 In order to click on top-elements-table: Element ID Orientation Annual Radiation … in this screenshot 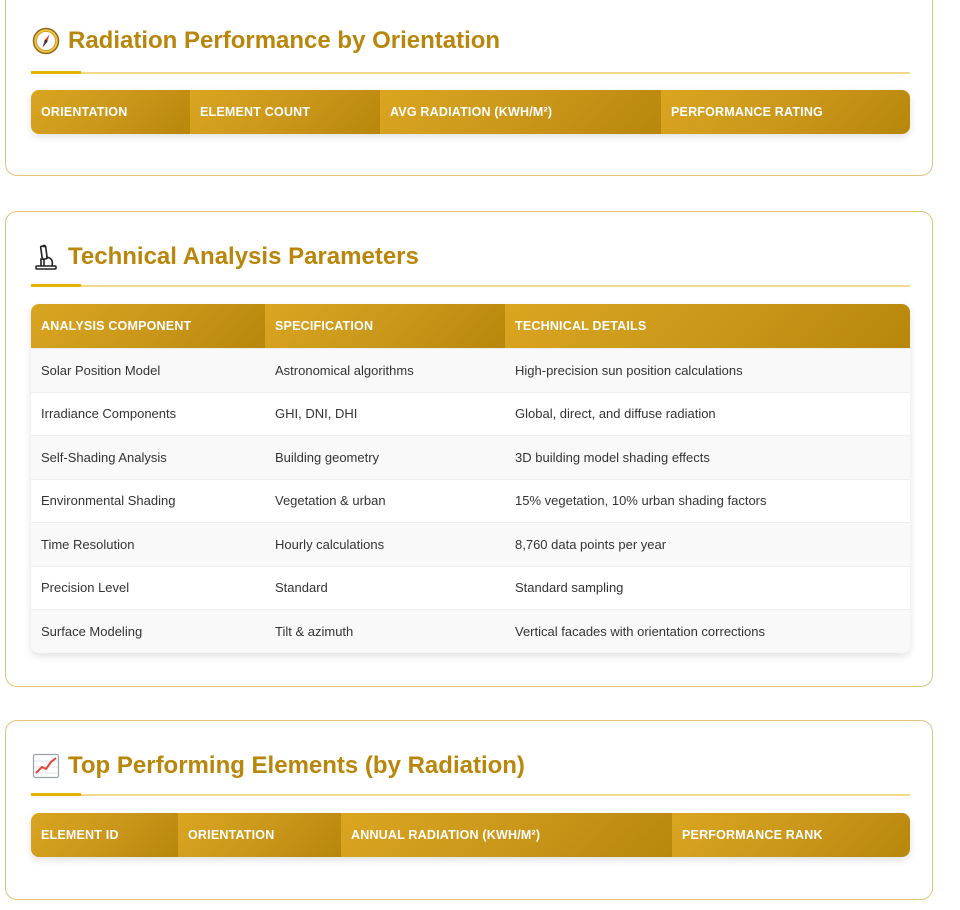, I will do `click(470, 835)`.